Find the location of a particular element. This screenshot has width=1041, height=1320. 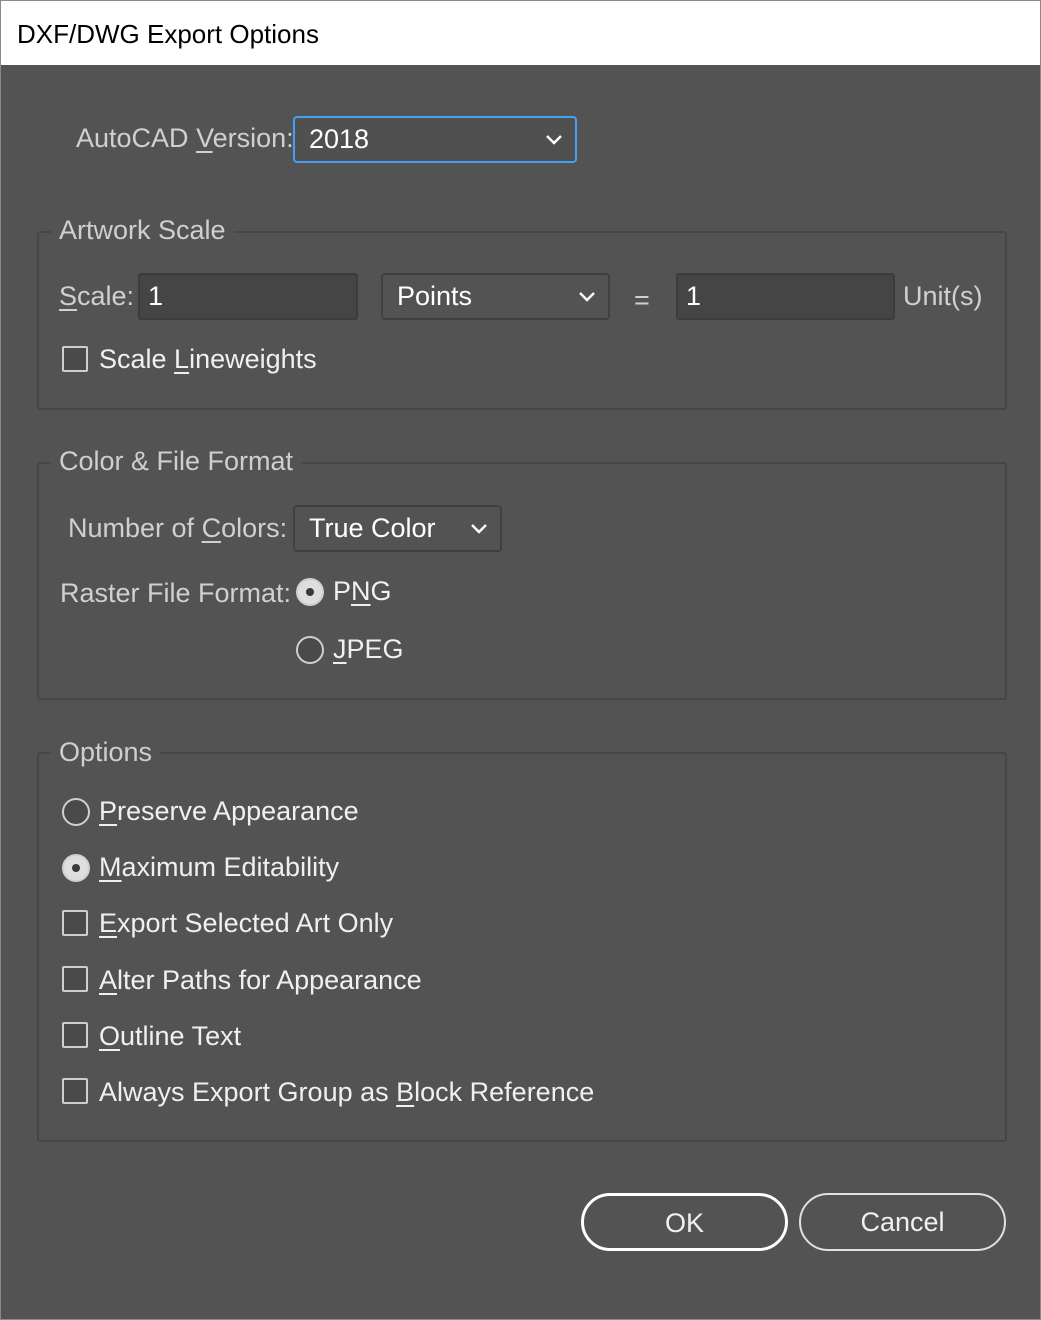

artwork-scale-legend: Artwork Scale is located at coordinates (142, 230).